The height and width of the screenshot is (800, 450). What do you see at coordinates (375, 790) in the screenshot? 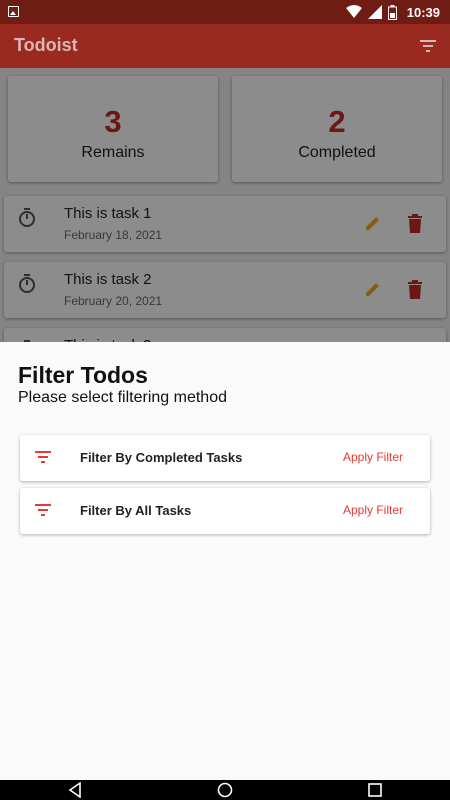
I see `recents-icon` at bounding box center [375, 790].